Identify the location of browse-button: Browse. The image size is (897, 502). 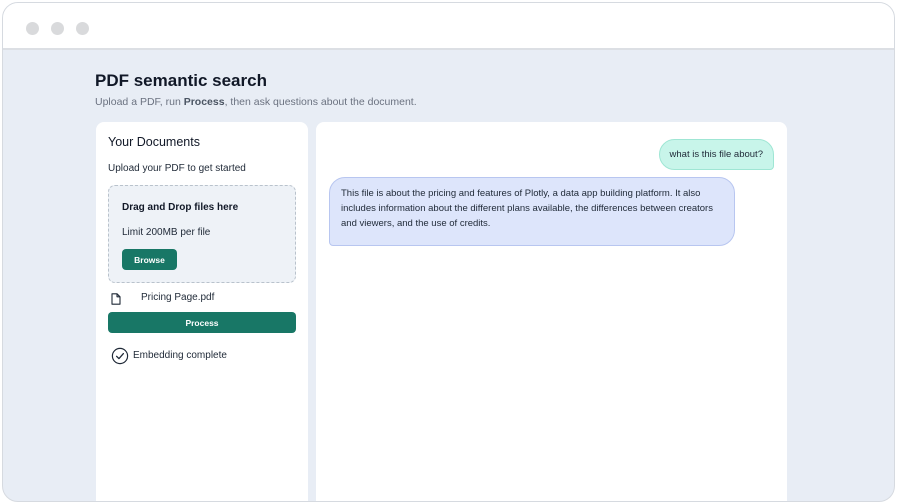
(149, 259).